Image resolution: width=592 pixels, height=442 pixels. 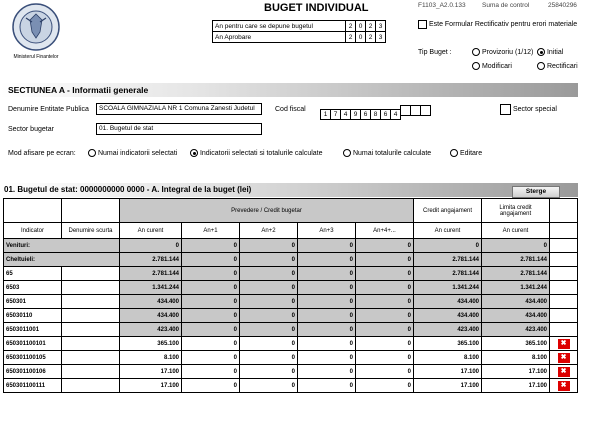 I want to click on rectificativ-checkbox, so click(x=422, y=24).